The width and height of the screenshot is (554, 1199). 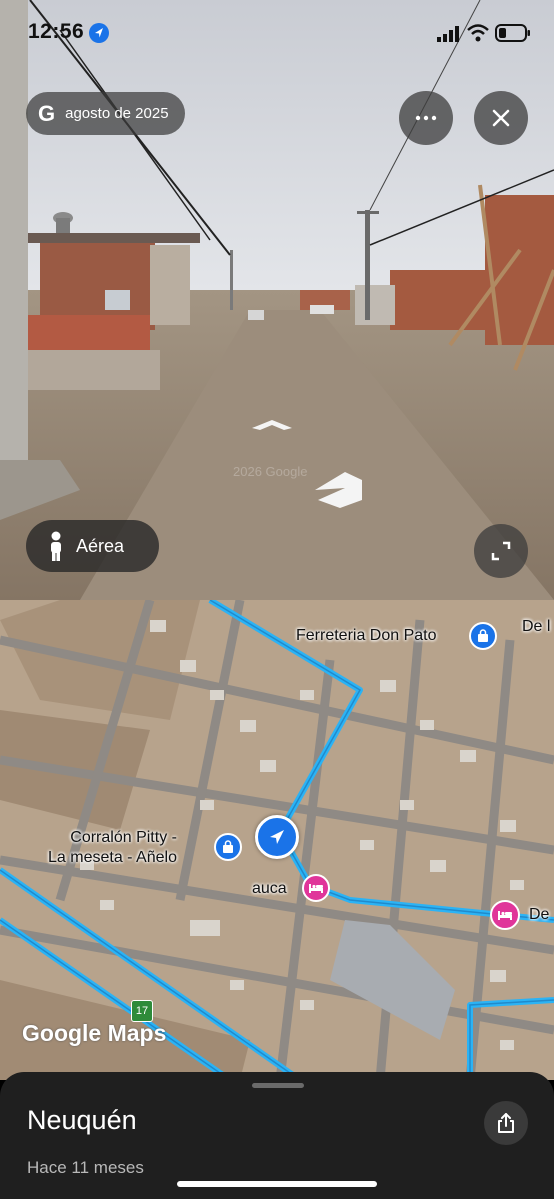 What do you see at coordinates (277, 1184) in the screenshot?
I see `home-indicator` at bounding box center [277, 1184].